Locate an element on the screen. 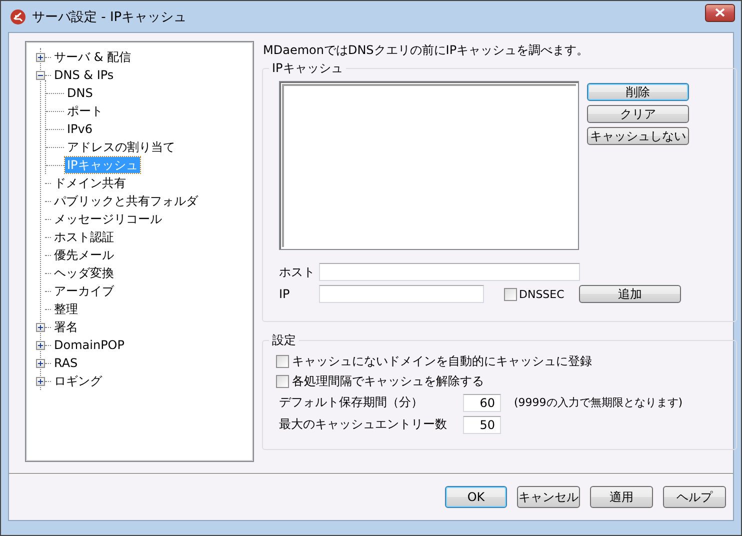 Image resolution: width=742 pixels, height=536 pixels. field-label: デフォルト保存期間（分） is located at coordinates (351, 402).